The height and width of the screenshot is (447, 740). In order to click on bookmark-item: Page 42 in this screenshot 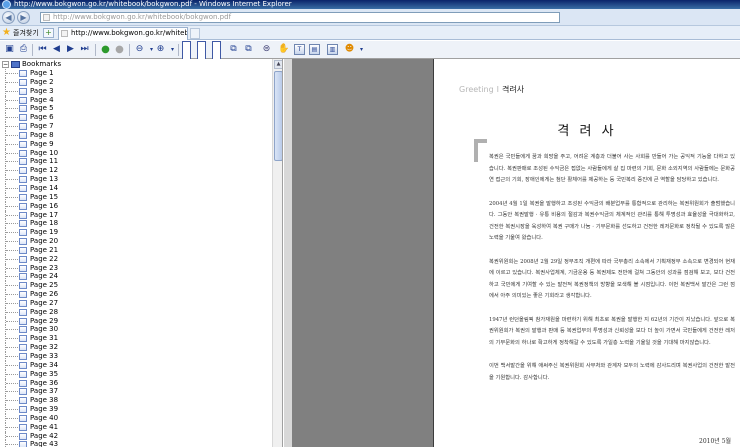, I will do `click(136, 436)`.